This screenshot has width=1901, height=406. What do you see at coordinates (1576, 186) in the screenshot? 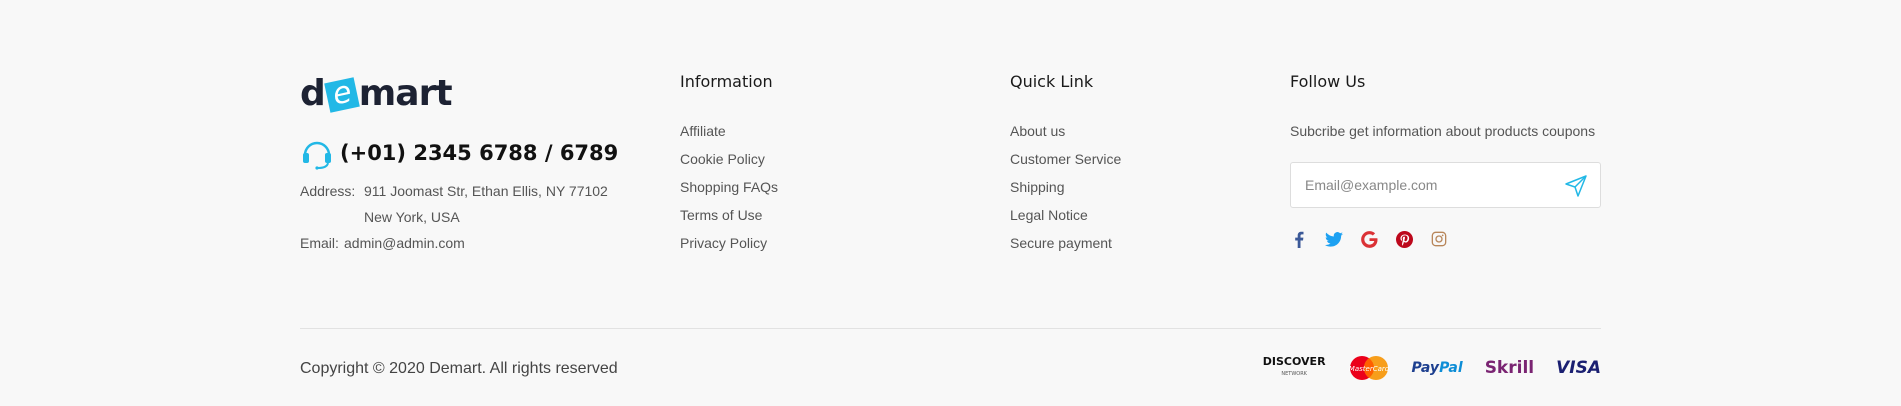
I see `send-icon` at bounding box center [1576, 186].